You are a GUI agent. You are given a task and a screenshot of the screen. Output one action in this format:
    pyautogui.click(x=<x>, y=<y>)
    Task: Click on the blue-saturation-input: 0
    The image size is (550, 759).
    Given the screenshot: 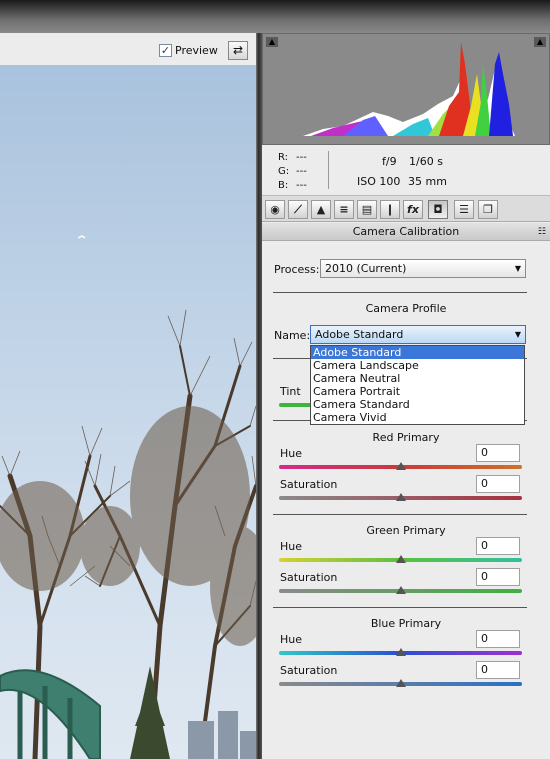 What is the action you would take?
    pyautogui.click(x=498, y=670)
    